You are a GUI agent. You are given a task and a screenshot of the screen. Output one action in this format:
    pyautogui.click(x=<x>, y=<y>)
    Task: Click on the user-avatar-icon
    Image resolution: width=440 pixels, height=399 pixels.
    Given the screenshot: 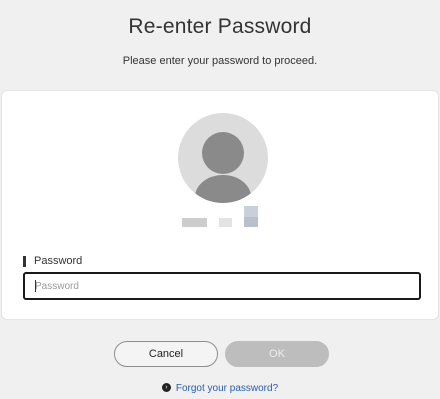 What is the action you would take?
    pyautogui.click(x=223, y=158)
    